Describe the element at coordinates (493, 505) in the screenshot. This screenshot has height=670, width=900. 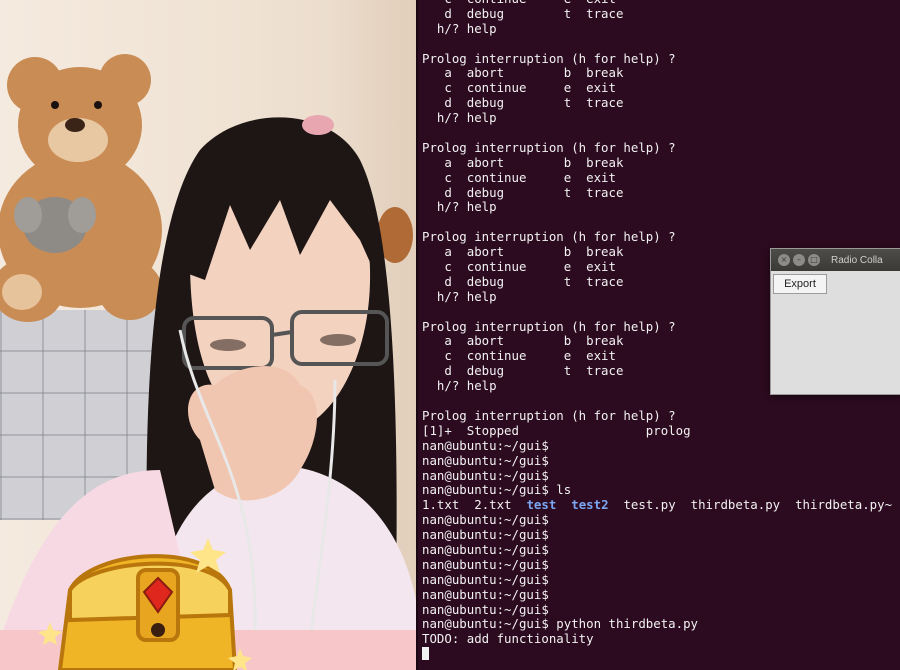
I see `file-entry: 2.txt` at that location.